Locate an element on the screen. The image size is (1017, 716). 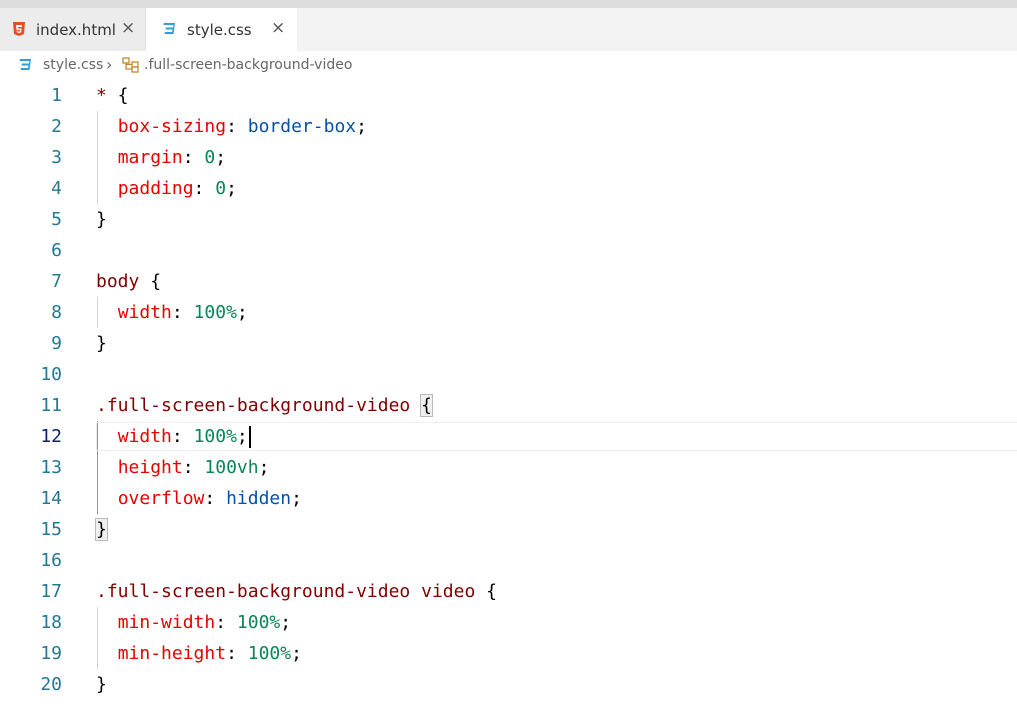
code-token: padding is located at coordinates (155, 188).